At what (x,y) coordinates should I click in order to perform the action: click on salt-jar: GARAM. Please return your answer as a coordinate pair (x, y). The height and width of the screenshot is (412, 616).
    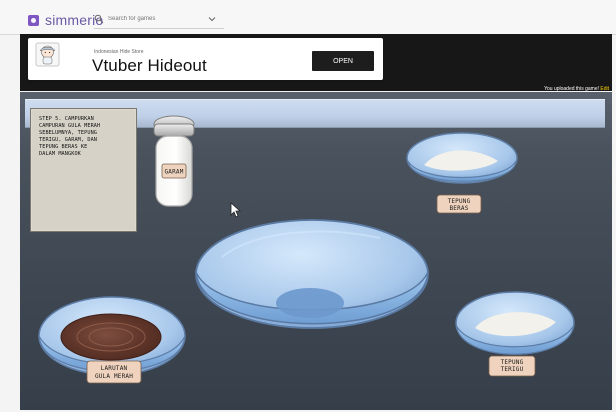
    Looking at the image, I should click on (174, 161).